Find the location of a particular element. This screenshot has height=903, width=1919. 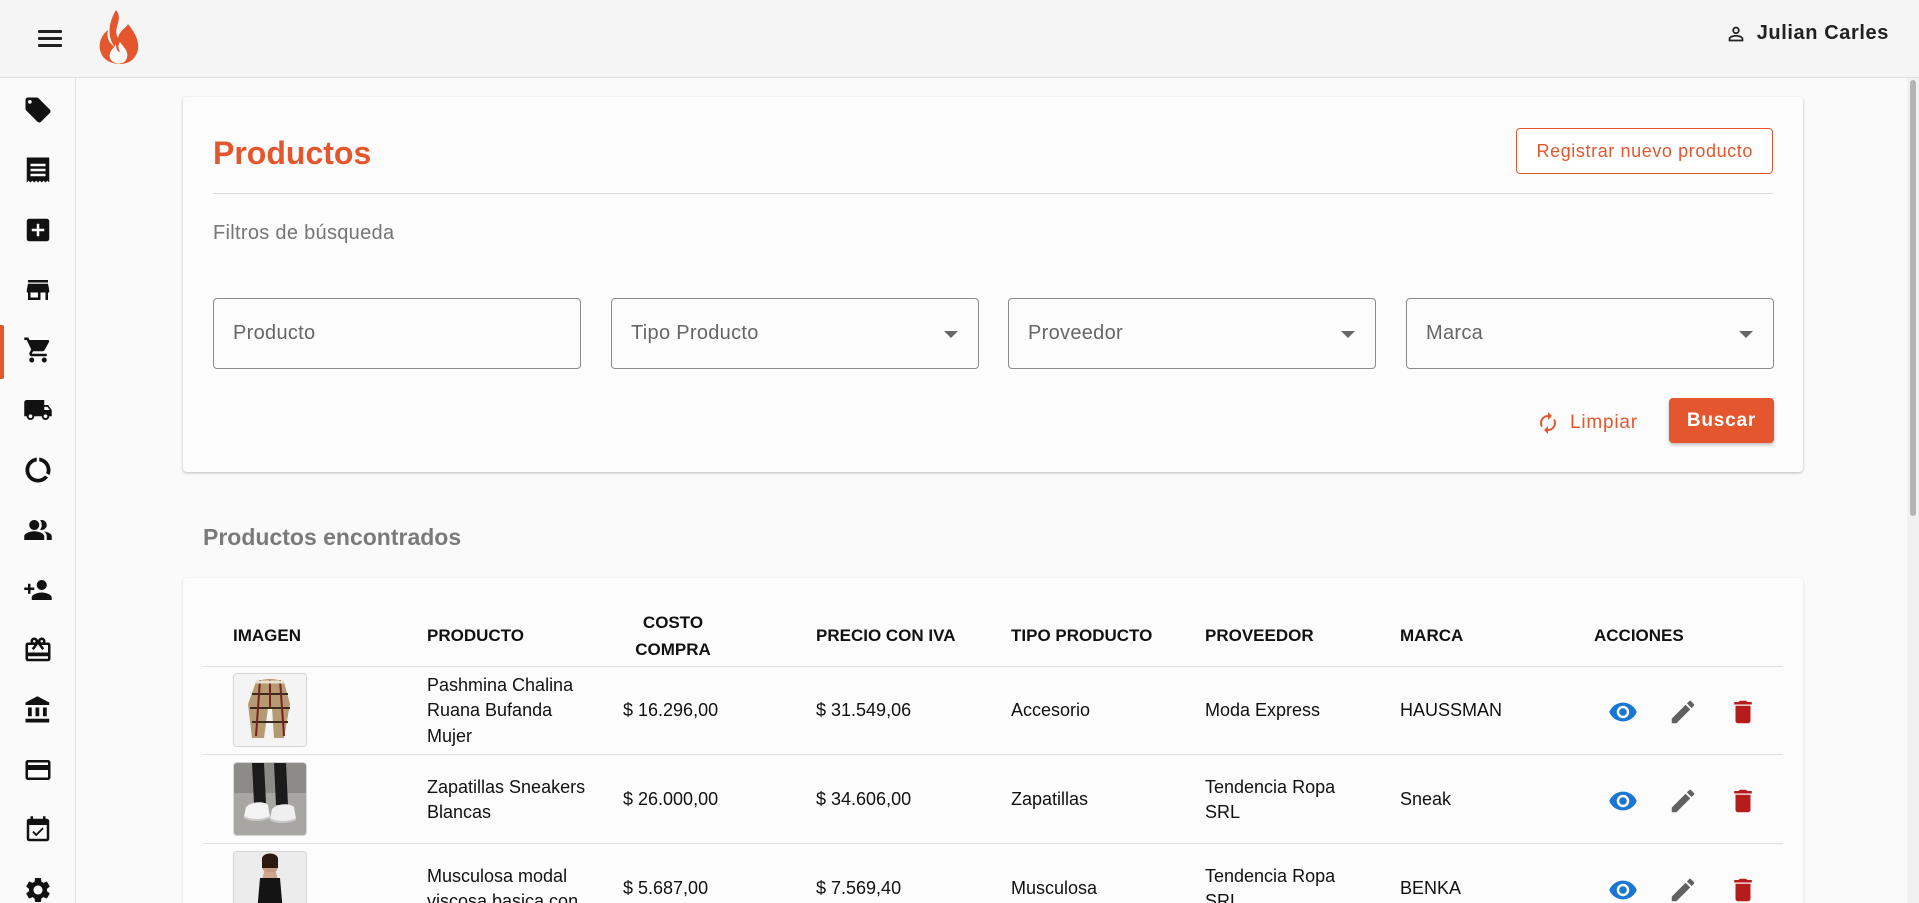

cell-precio: $ 7.569,40 is located at coordinates (859, 888).